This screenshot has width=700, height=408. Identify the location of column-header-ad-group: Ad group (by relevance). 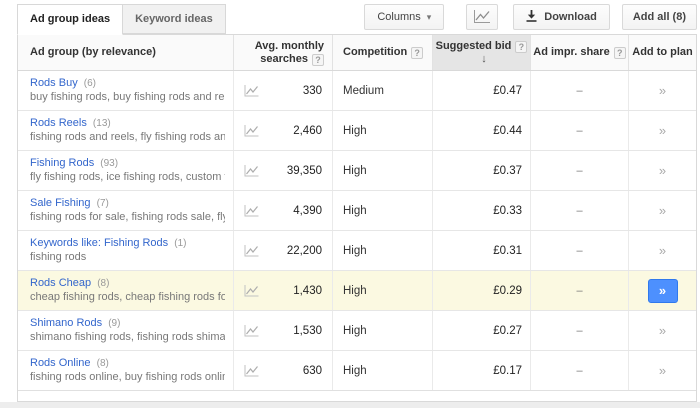
(125, 52).